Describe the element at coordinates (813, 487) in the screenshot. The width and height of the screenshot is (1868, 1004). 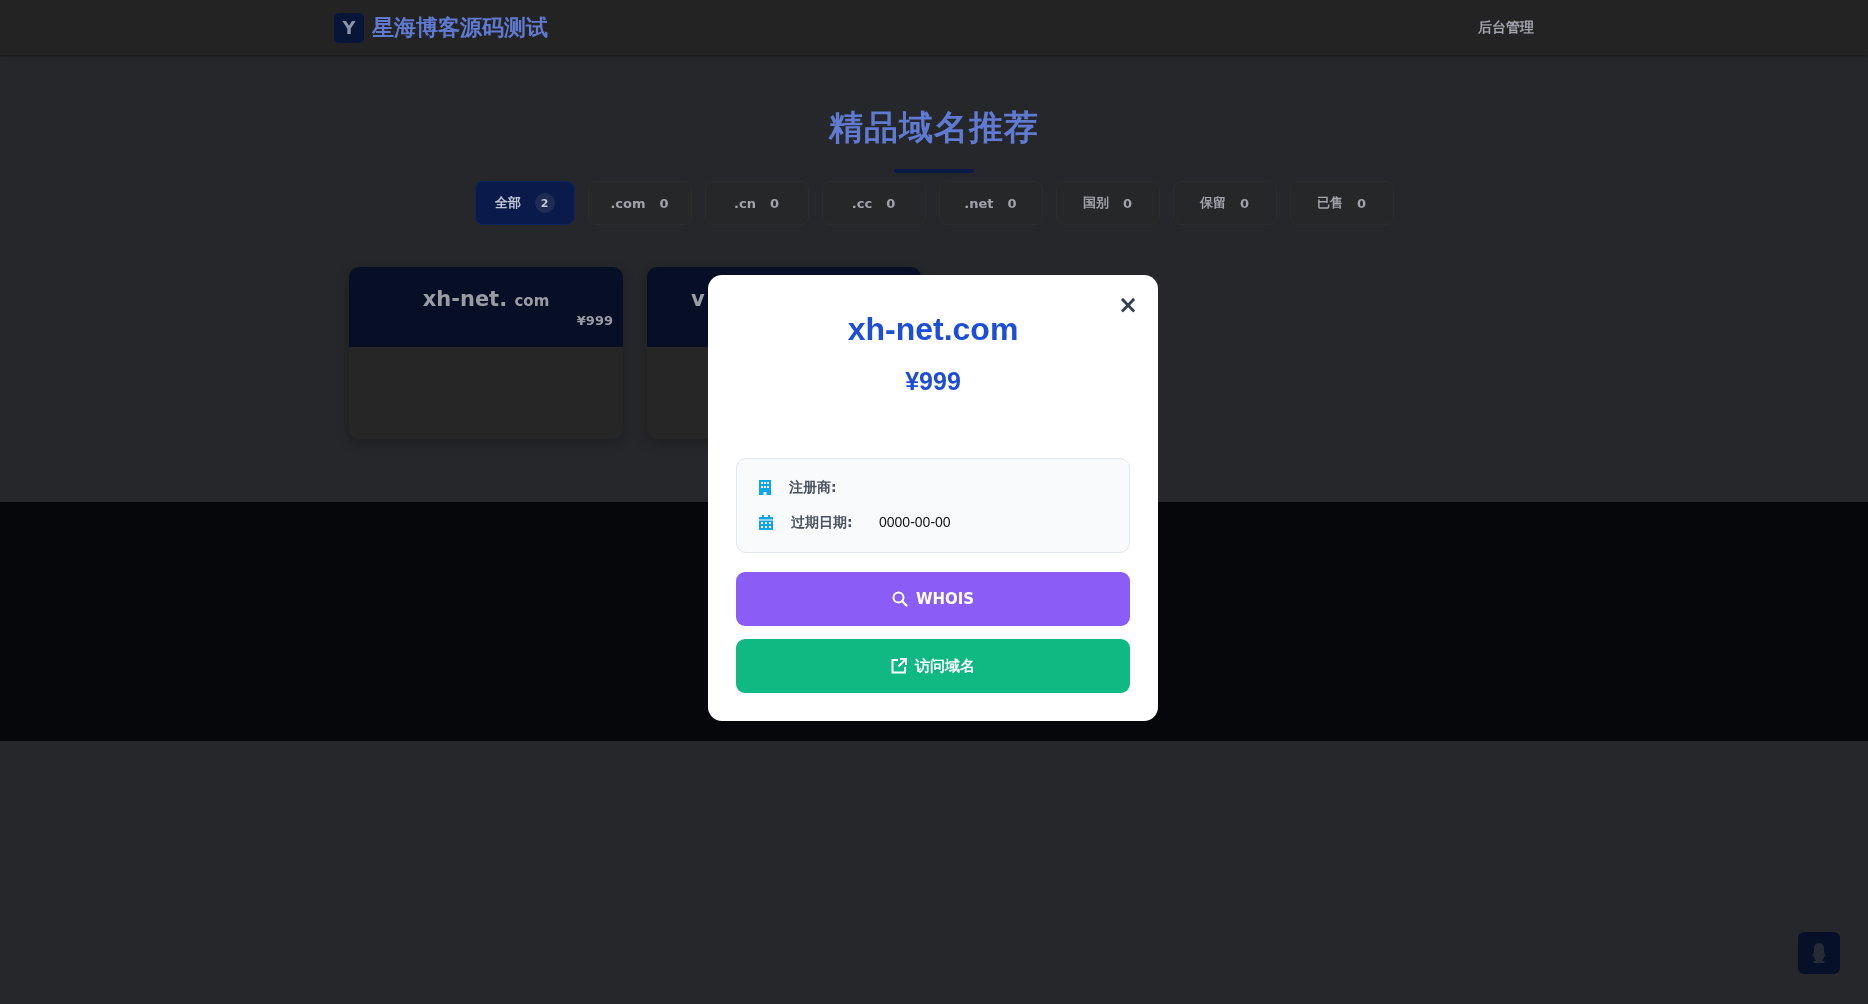
I see `info-label: 注册商:` at that location.